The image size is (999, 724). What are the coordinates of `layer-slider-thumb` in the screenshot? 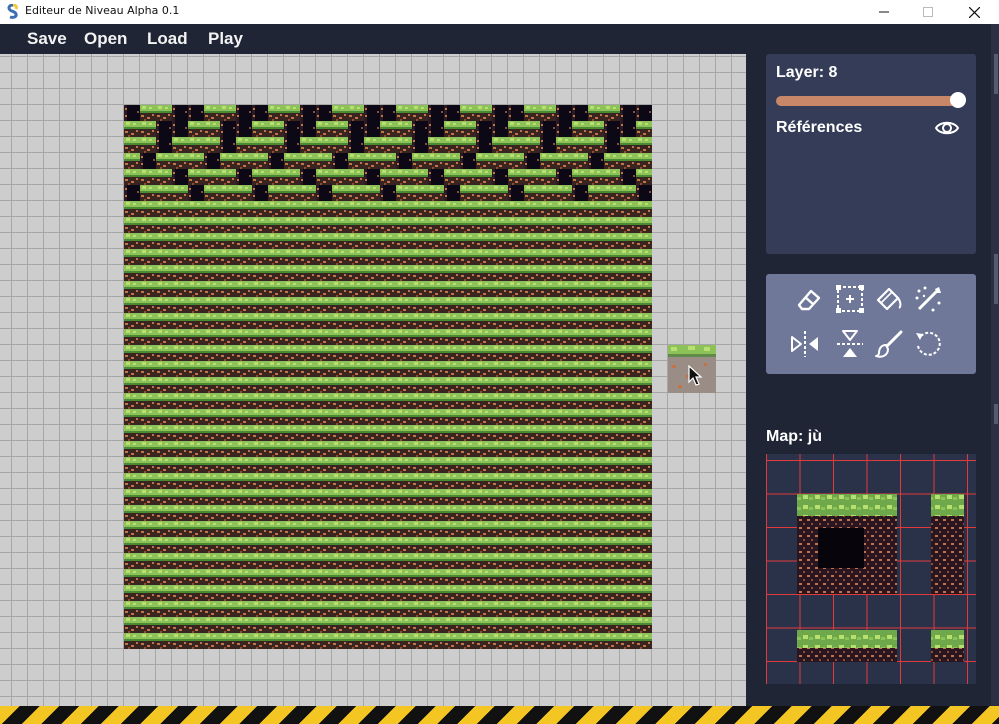 It's located at (958, 100).